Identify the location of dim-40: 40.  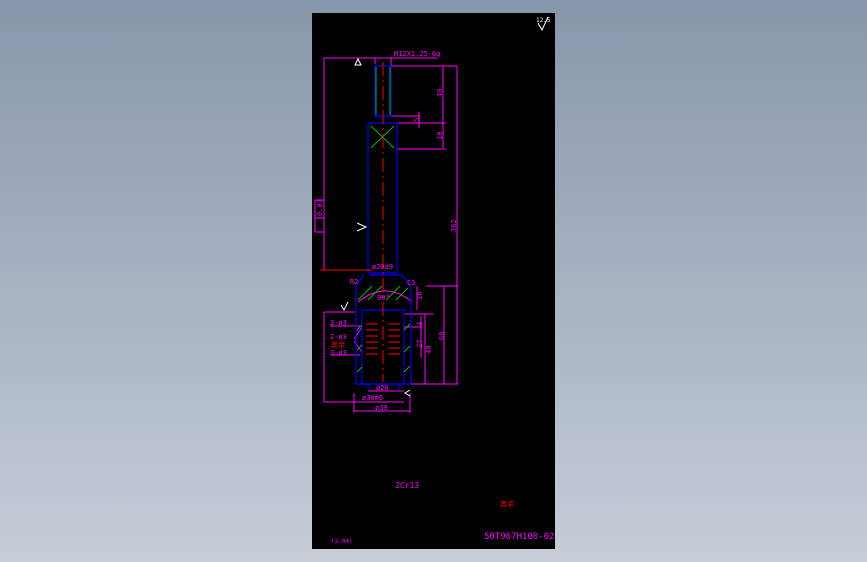
(440, 93).